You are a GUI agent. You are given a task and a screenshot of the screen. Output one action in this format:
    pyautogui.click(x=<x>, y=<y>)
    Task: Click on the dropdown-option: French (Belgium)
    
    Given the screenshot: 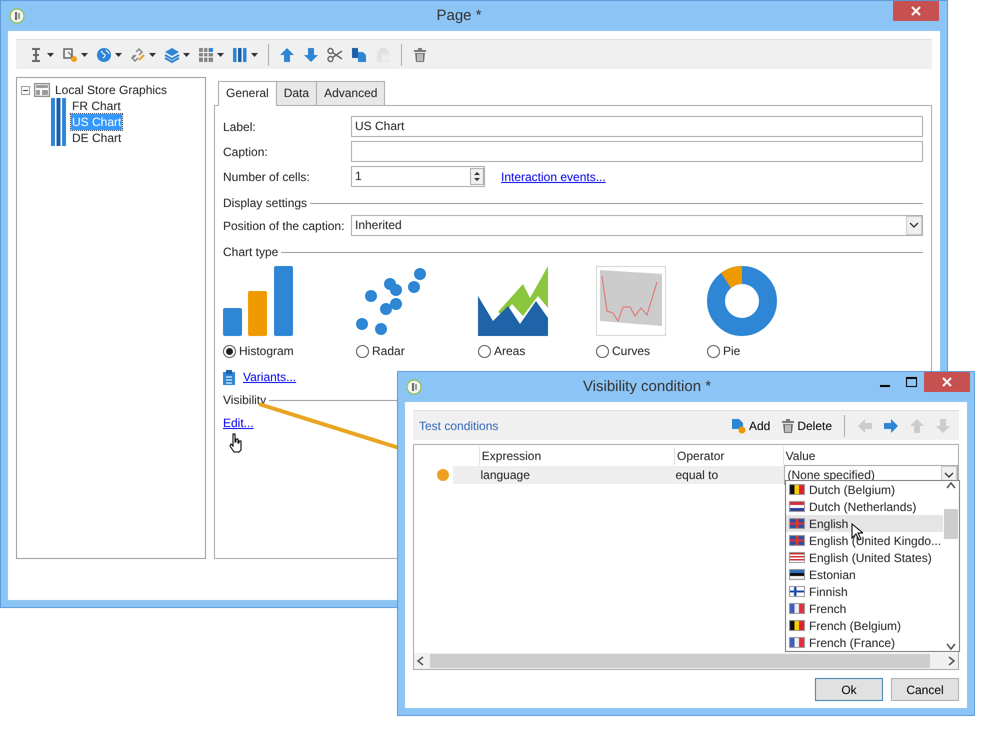 What is the action you would take?
    pyautogui.click(x=864, y=625)
    